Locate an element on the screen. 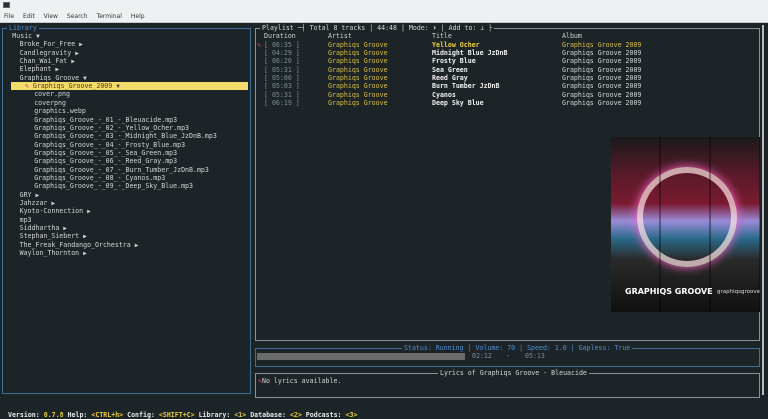 The image size is (768, 419). library-item: coverpng is located at coordinates (50, 103).